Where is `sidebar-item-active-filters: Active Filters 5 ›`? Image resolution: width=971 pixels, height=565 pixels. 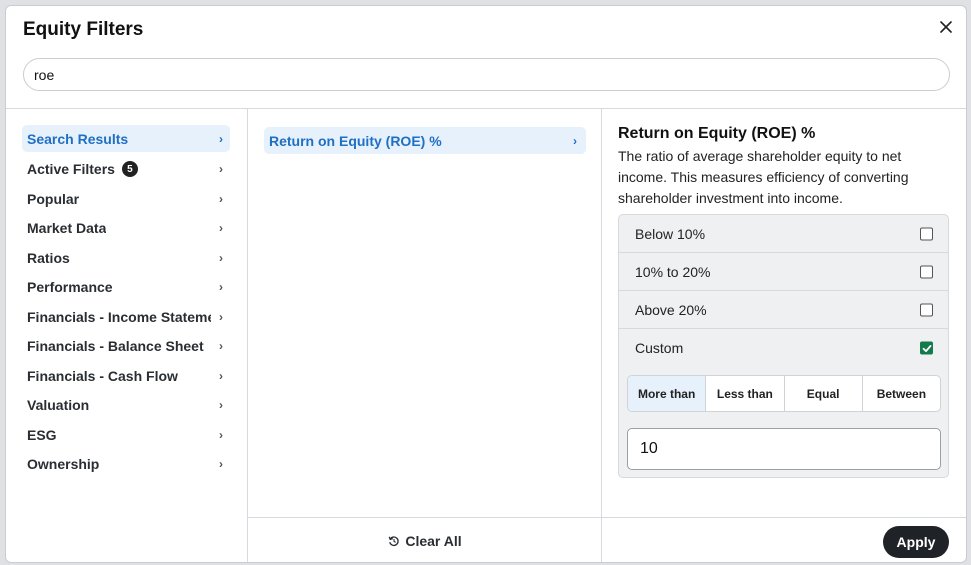 sidebar-item-active-filters: Active Filters 5 › is located at coordinates (126, 170).